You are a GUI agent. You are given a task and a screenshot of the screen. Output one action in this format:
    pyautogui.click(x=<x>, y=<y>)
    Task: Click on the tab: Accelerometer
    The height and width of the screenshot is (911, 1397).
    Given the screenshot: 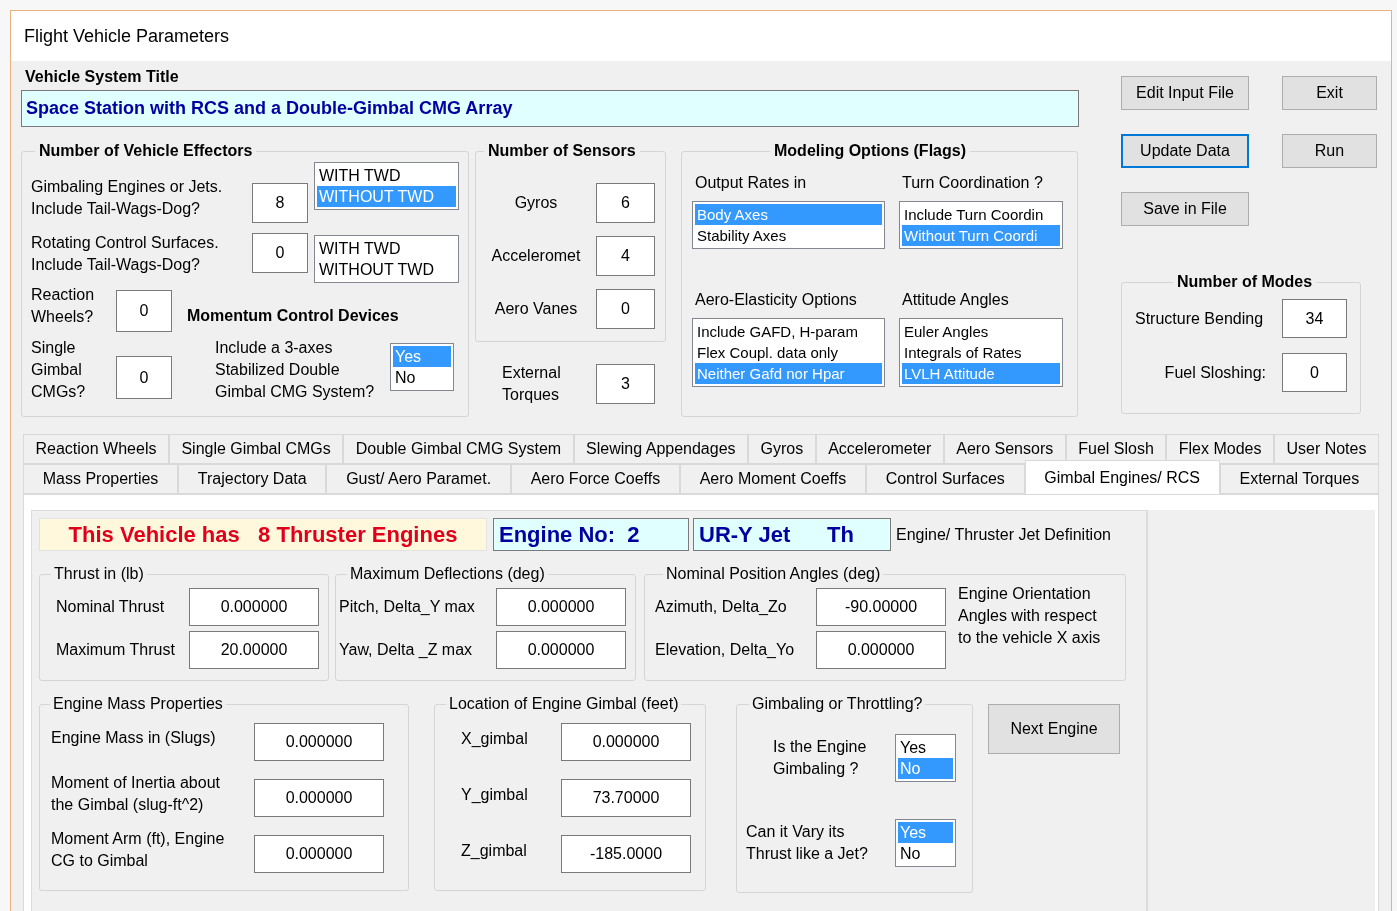 What is the action you would take?
    pyautogui.click(x=879, y=449)
    